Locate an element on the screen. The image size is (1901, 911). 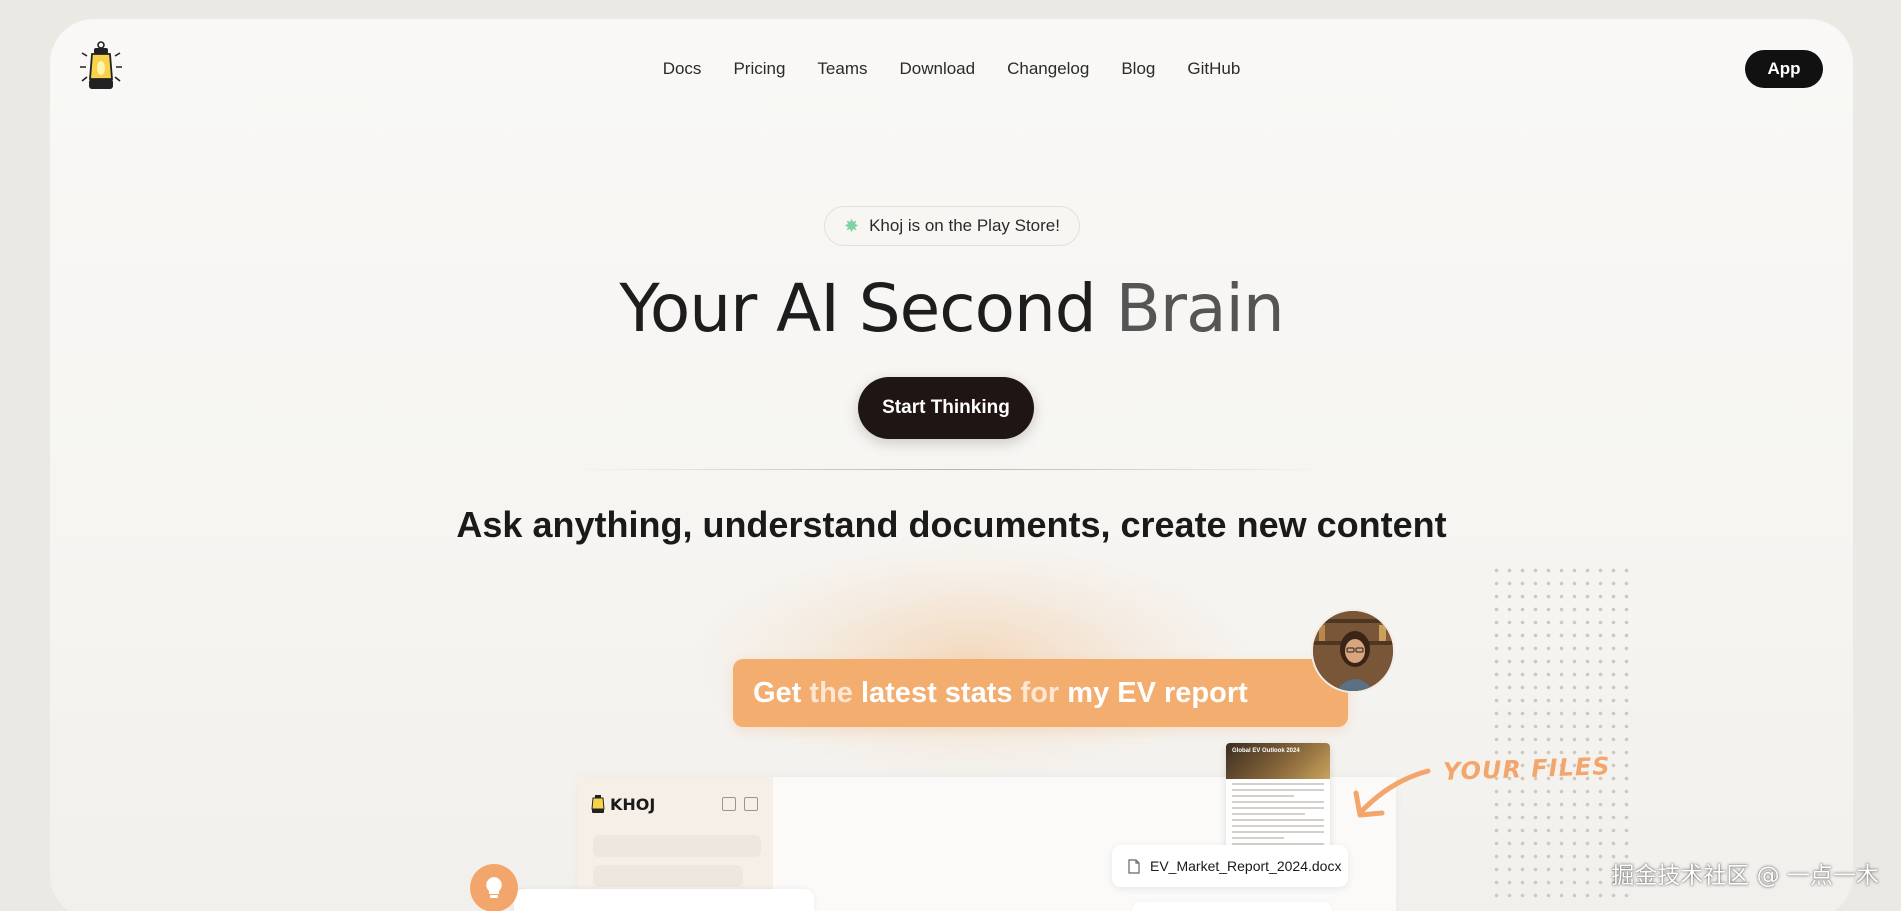
file-name: EV_Market_Report_2024.docx is located at coordinates (1246, 866).